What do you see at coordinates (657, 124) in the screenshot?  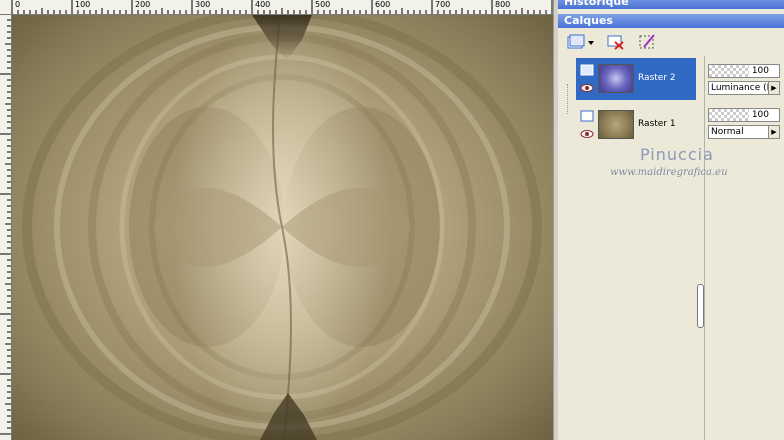 I see `layer-name: Raster 1` at bounding box center [657, 124].